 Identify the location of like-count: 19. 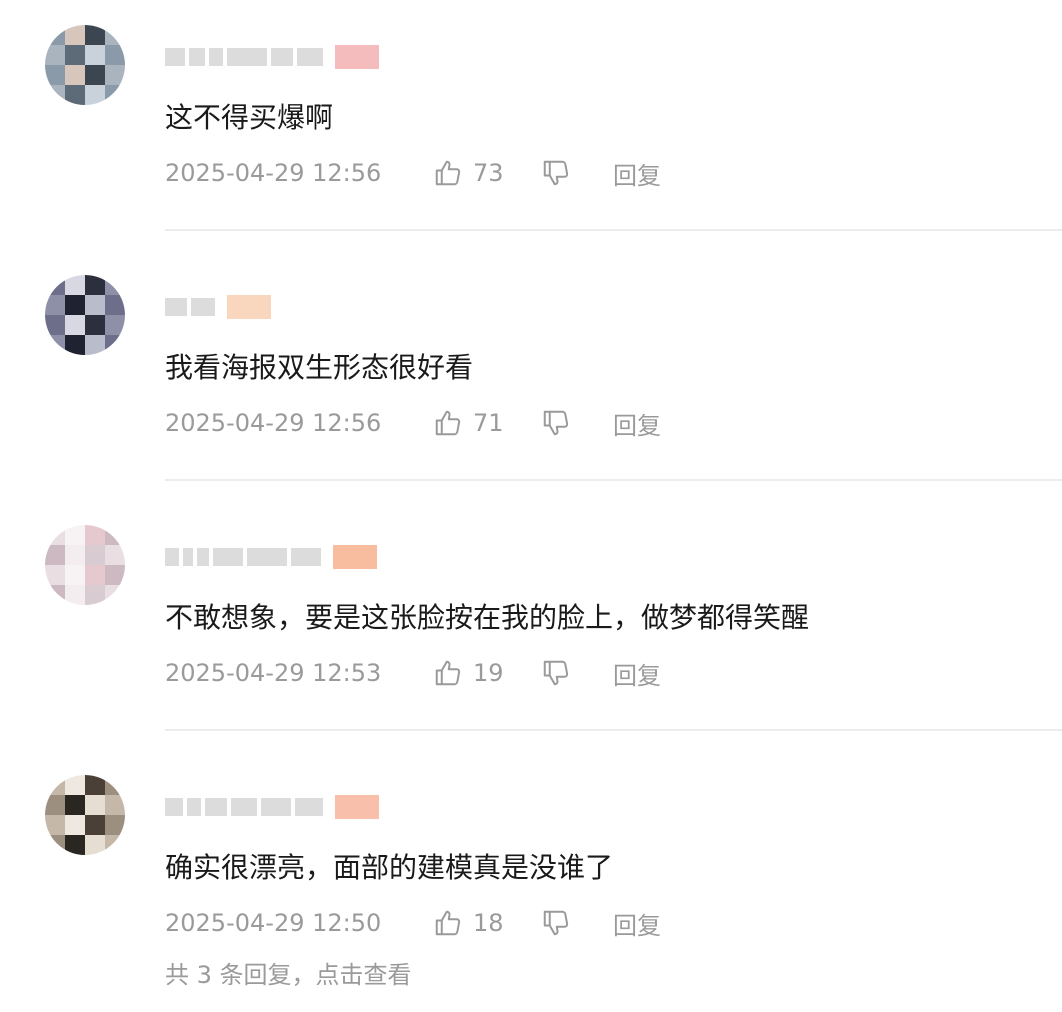
(488, 673).